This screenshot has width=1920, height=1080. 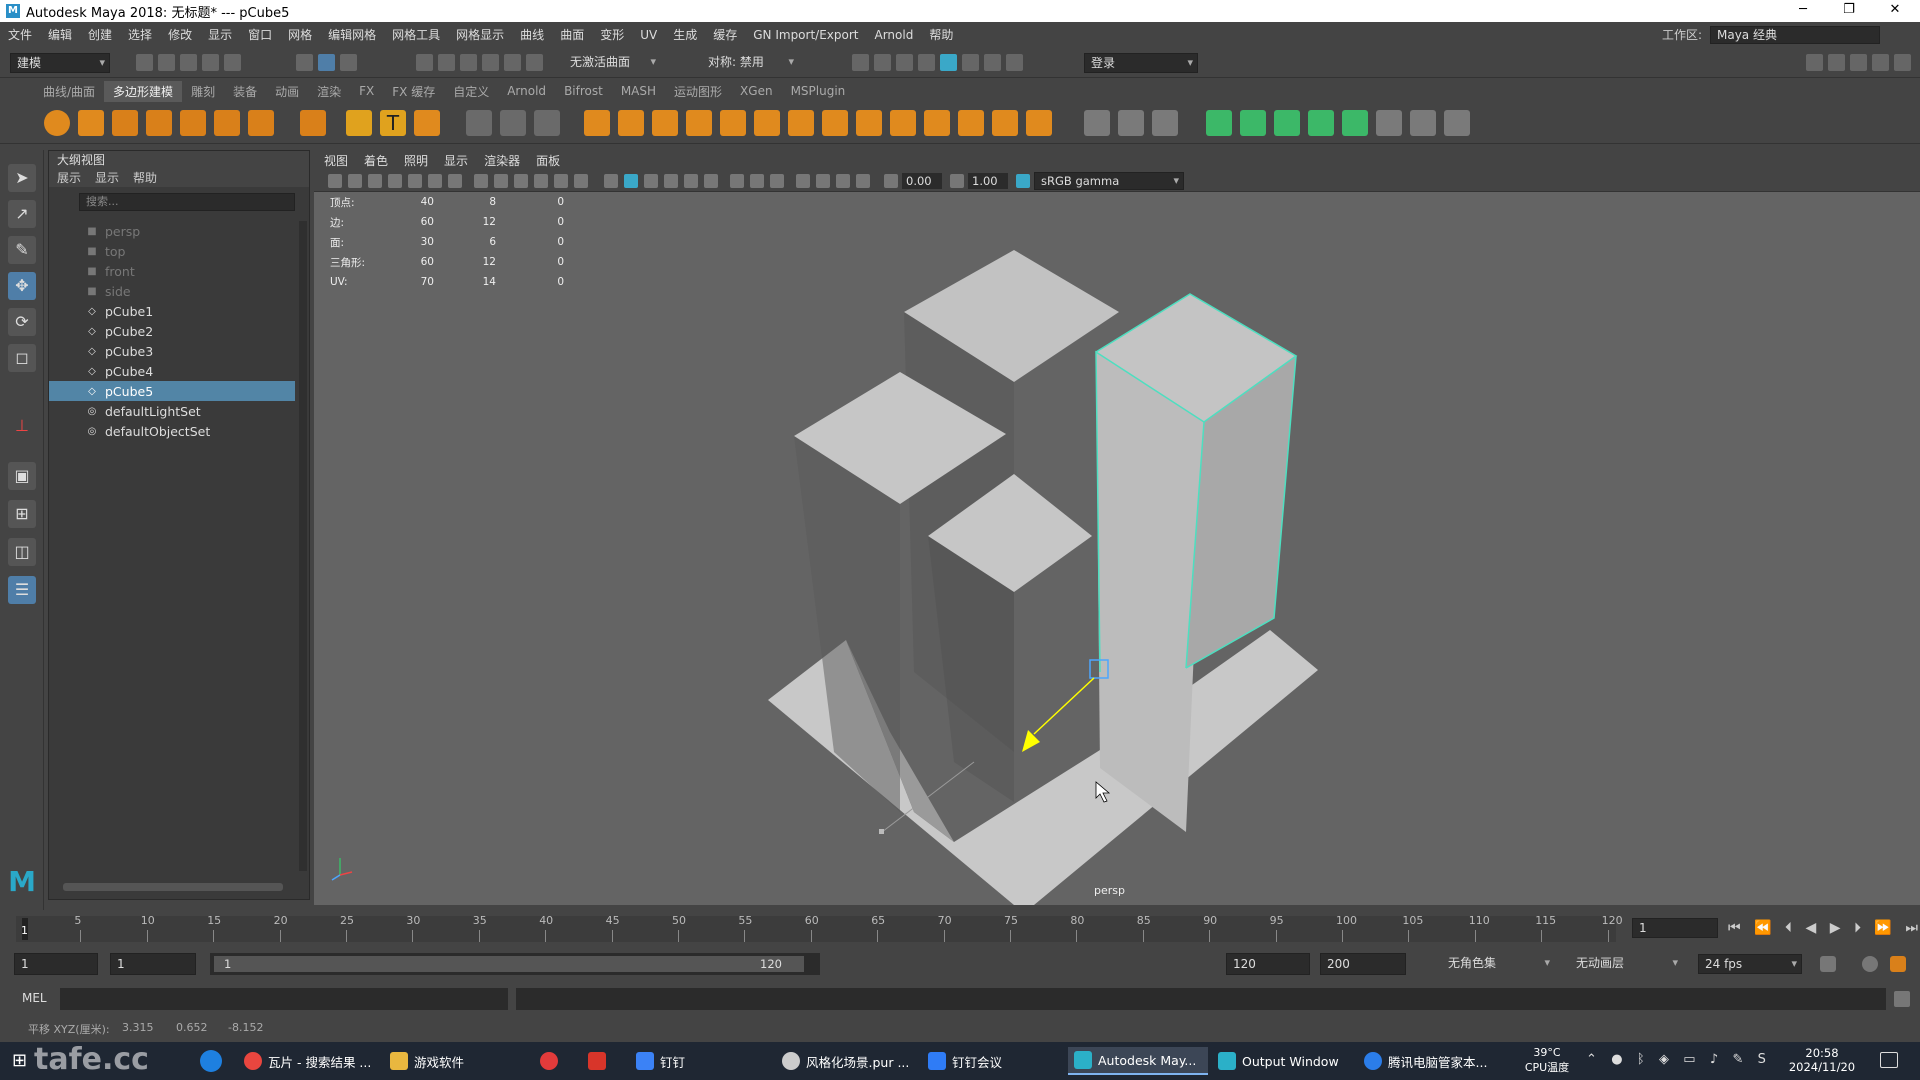 What do you see at coordinates (1810, 928) in the screenshot?
I see `play-backward-icon: ◀` at bounding box center [1810, 928].